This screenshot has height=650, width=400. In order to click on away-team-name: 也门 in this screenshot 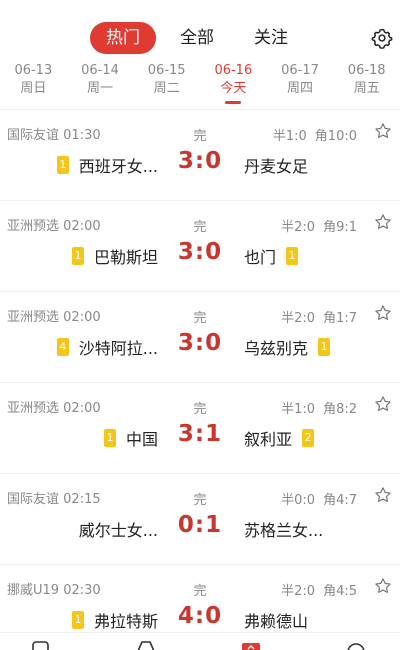, I will do `click(260, 257)`.